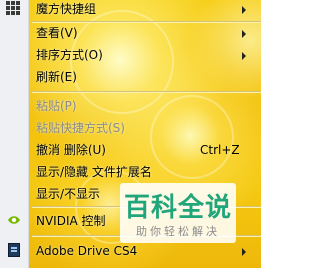 This screenshot has height=268, width=320. I want to click on menu-item-label: 粘贴快捷方式(S), so click(80, 128).